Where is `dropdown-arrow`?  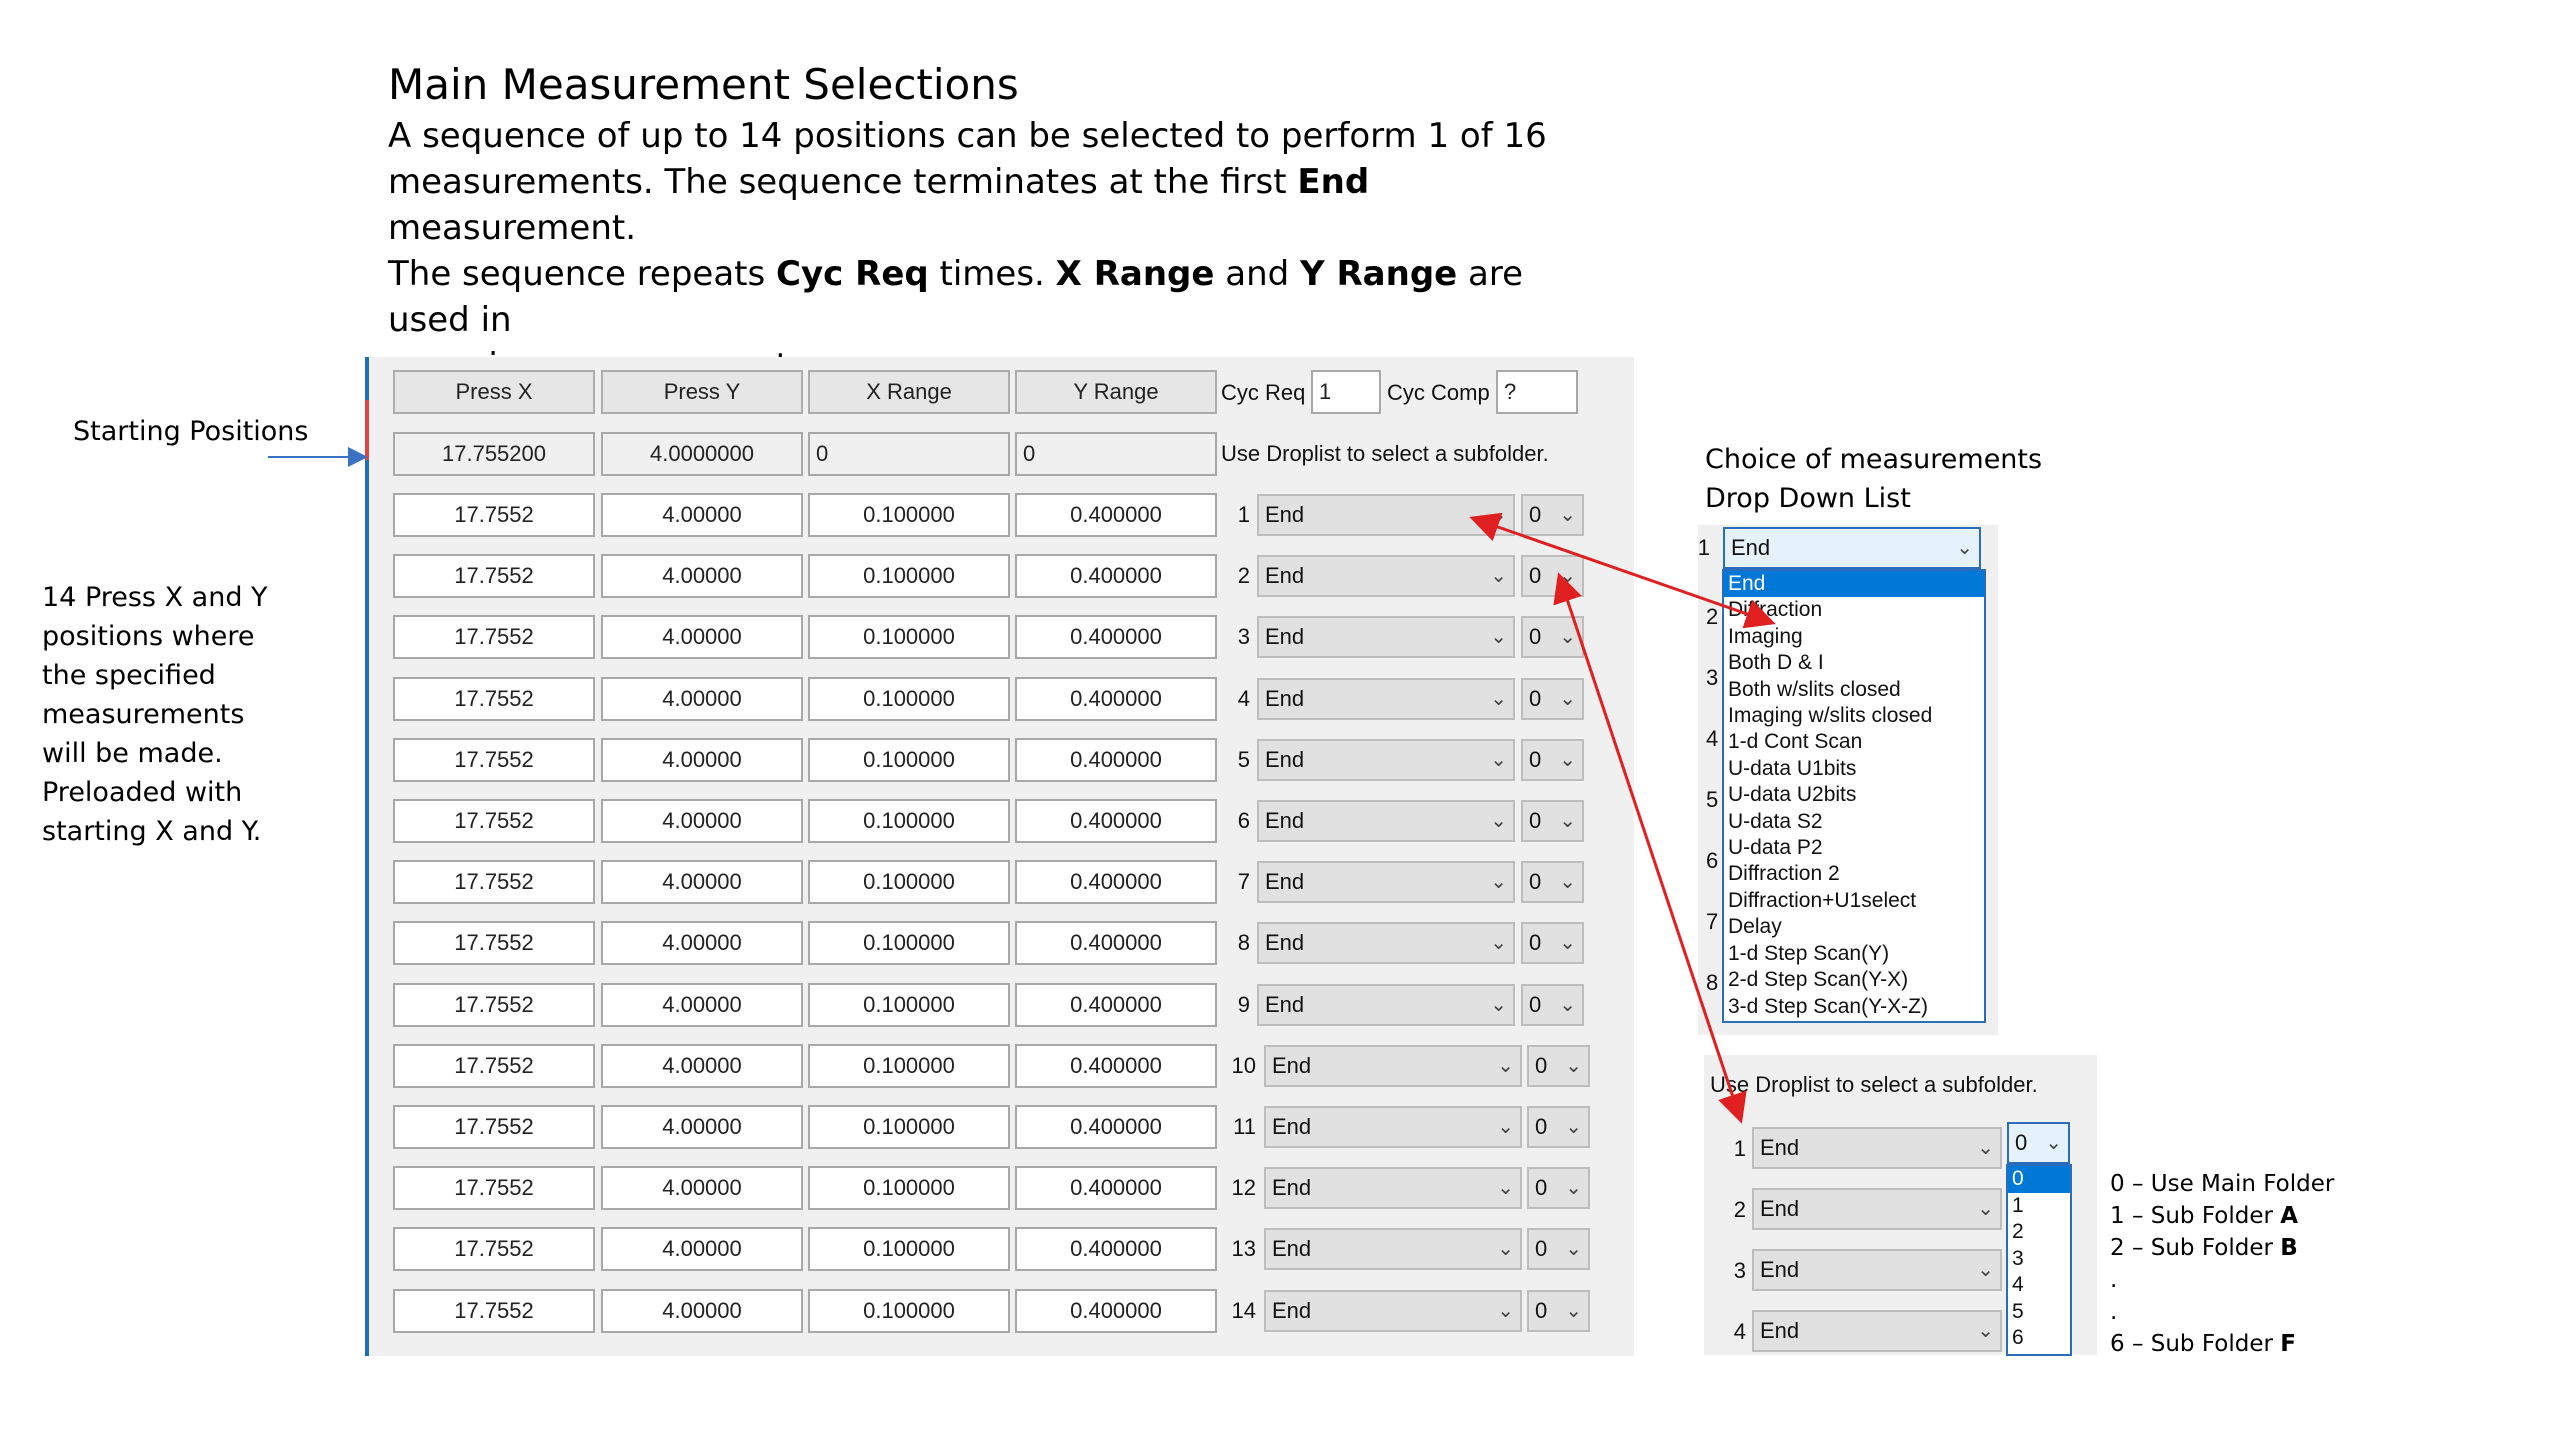
dropdown-arrow is located at coordinates (1622, 570).